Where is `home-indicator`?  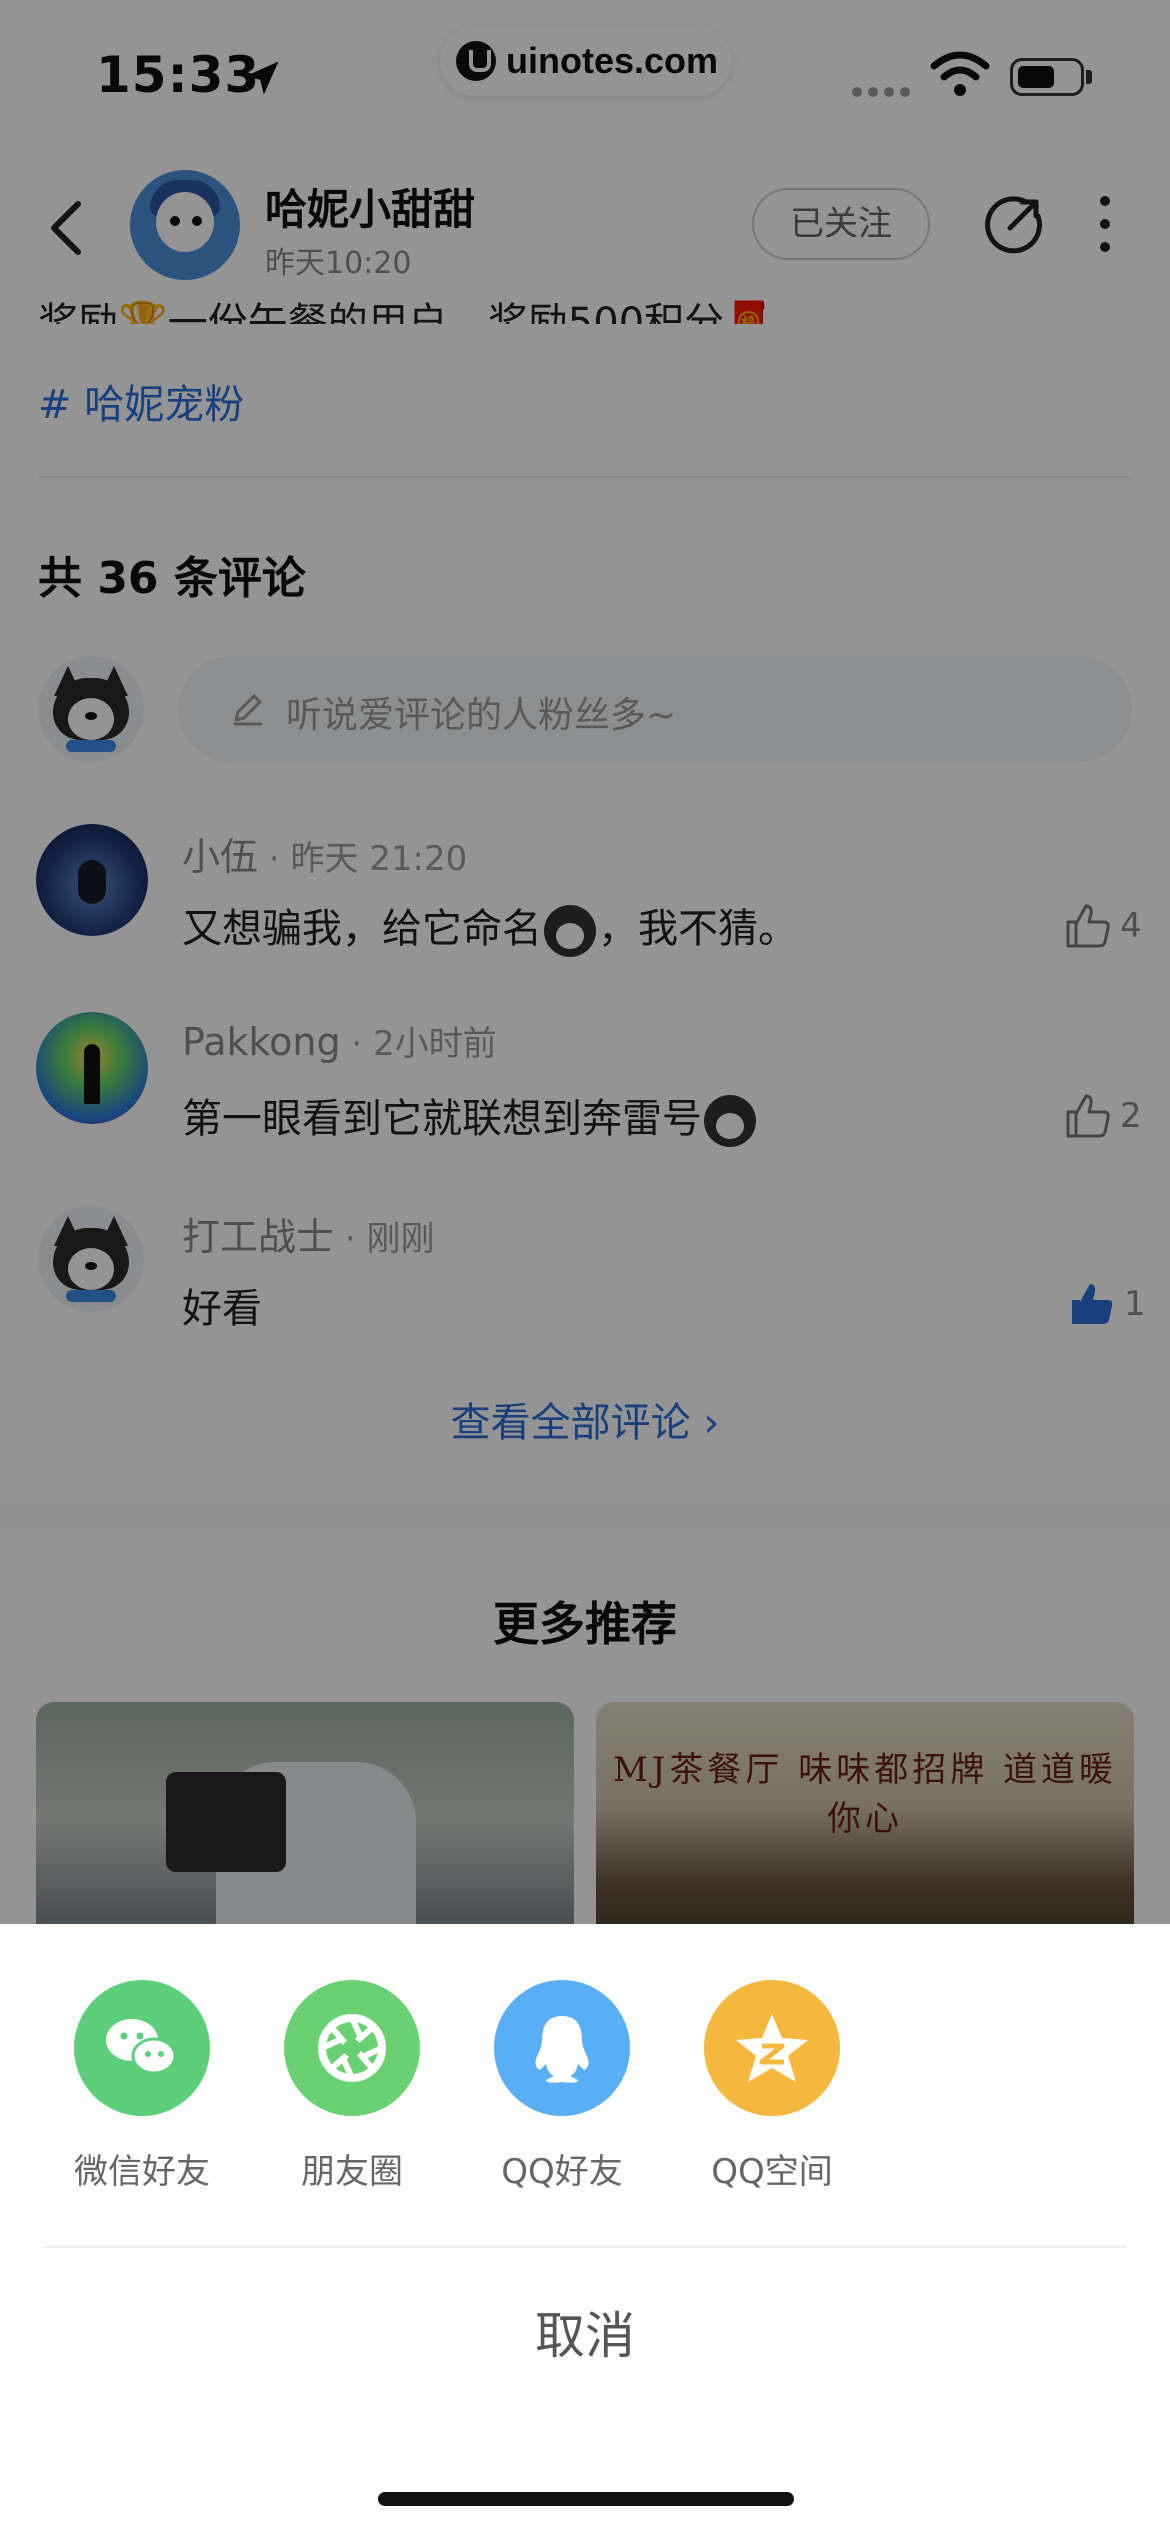 home-indicator is located at coordinates (586, 2499).